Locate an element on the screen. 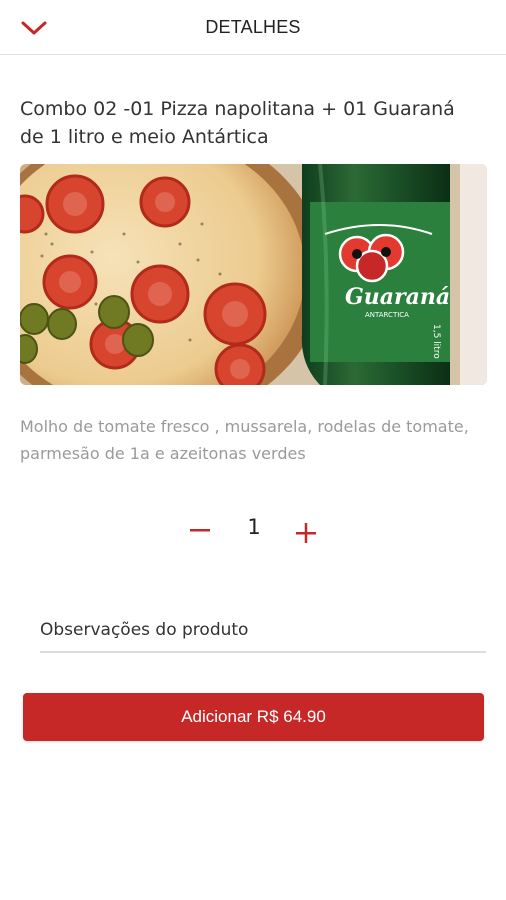  quantity-stepper: 1 is located at coordinates (253, 530).